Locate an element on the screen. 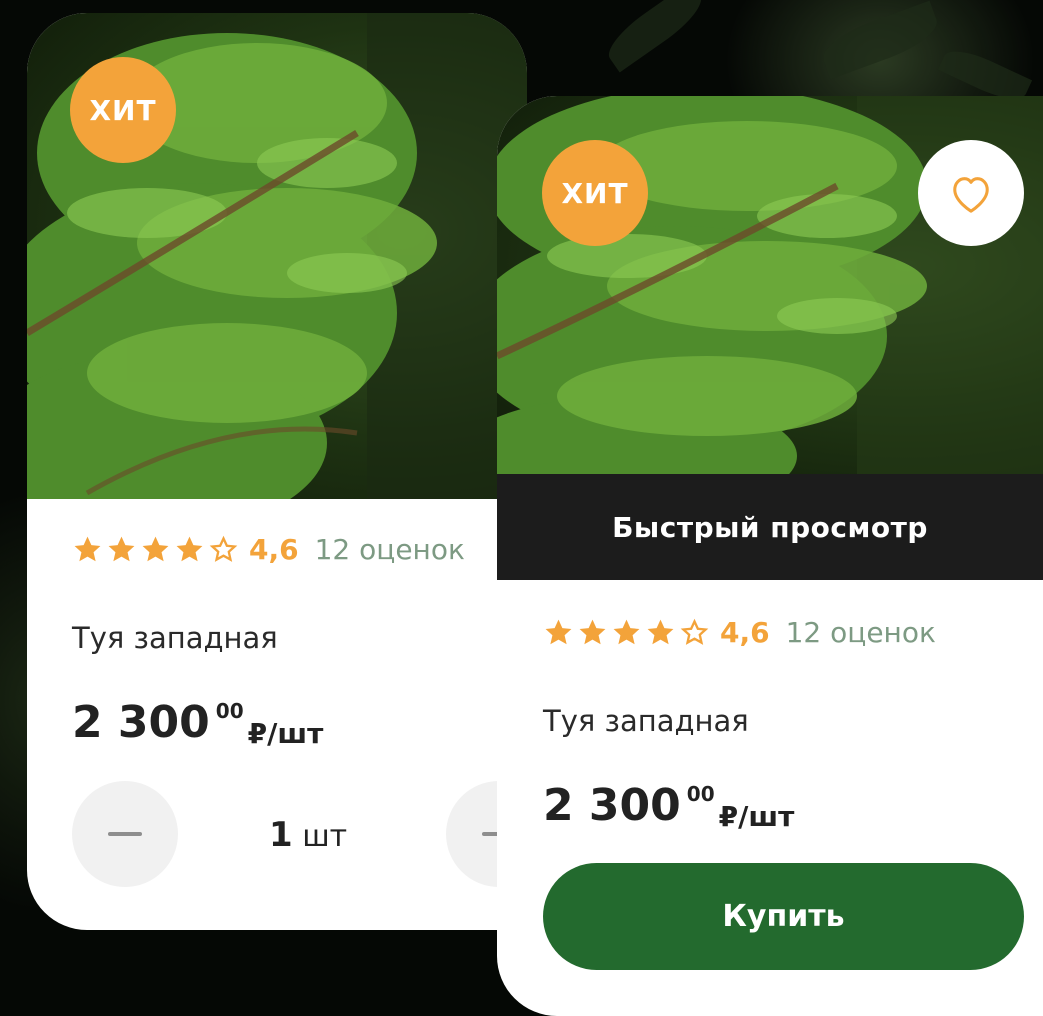  quick-view-button: Быстрый просмотр is located at coordinates (770, 527).